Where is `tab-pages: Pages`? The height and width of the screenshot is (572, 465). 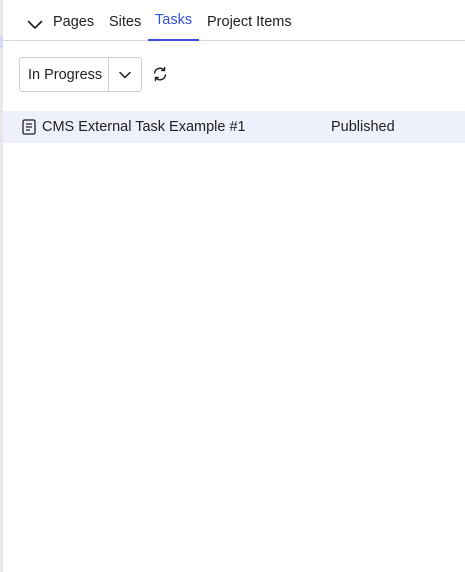 tab-pages: Pages is located at coordinates (73, 20).